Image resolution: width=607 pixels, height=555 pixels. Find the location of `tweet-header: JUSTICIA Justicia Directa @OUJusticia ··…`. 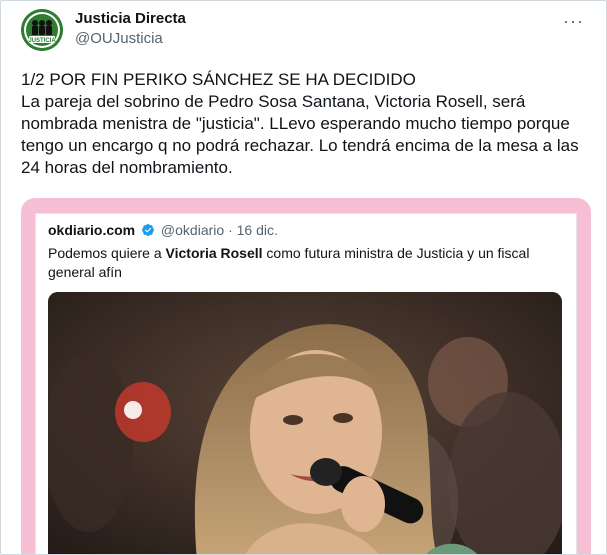

tweet-header: JUSTICIA Justicia Directa @OUJusticia ··… is located at coordinates (308, 31).